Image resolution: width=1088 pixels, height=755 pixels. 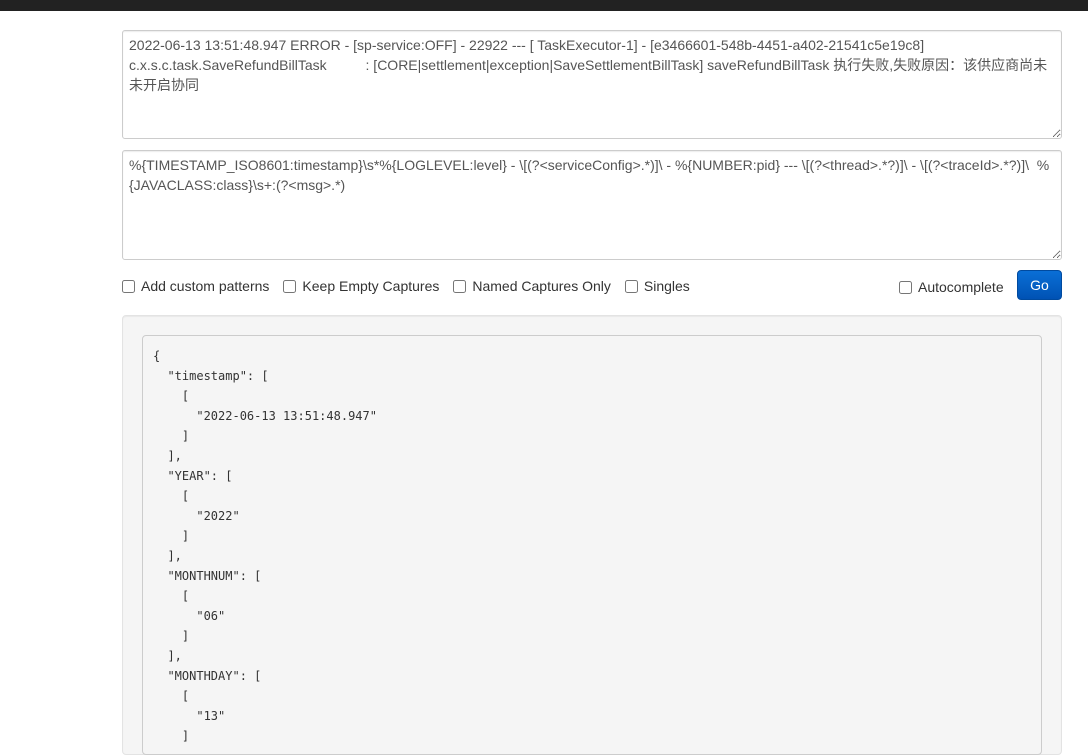 What do you see at coordinates (205, 286) in the screenshot?
I see `add-custom-patterns-label: Add custom patterns` at bounding box center [205, 286].